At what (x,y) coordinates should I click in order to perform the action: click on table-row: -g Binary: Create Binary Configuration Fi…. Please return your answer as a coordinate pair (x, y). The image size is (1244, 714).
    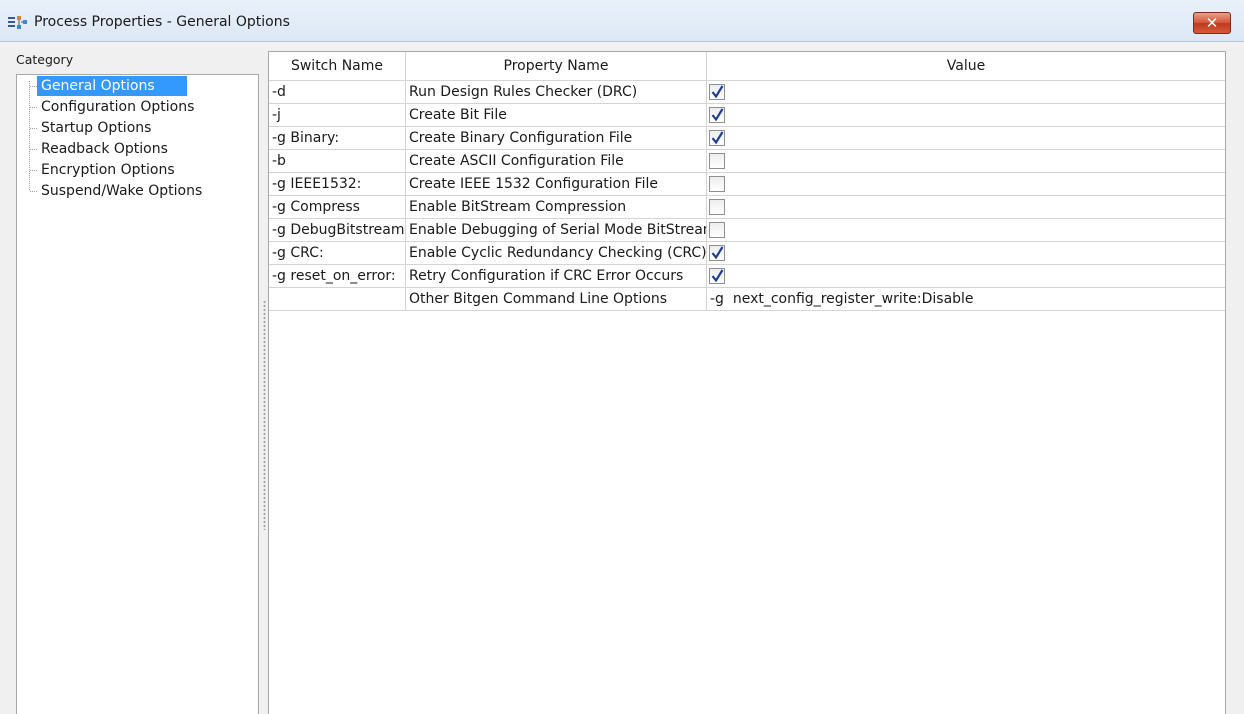
    Looking at the image, I should click on (747, 138).